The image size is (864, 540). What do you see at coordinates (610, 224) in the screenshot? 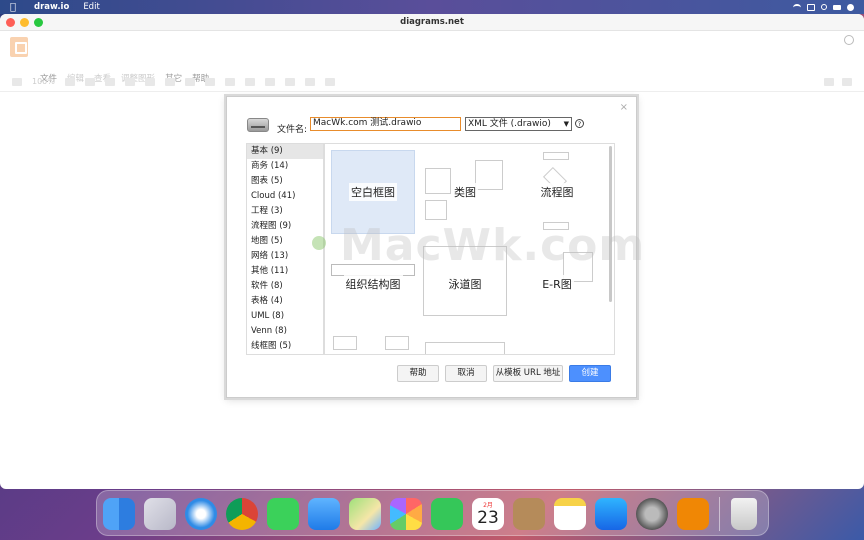
I see `template-scrollbar` at bounding box center [610, 224].